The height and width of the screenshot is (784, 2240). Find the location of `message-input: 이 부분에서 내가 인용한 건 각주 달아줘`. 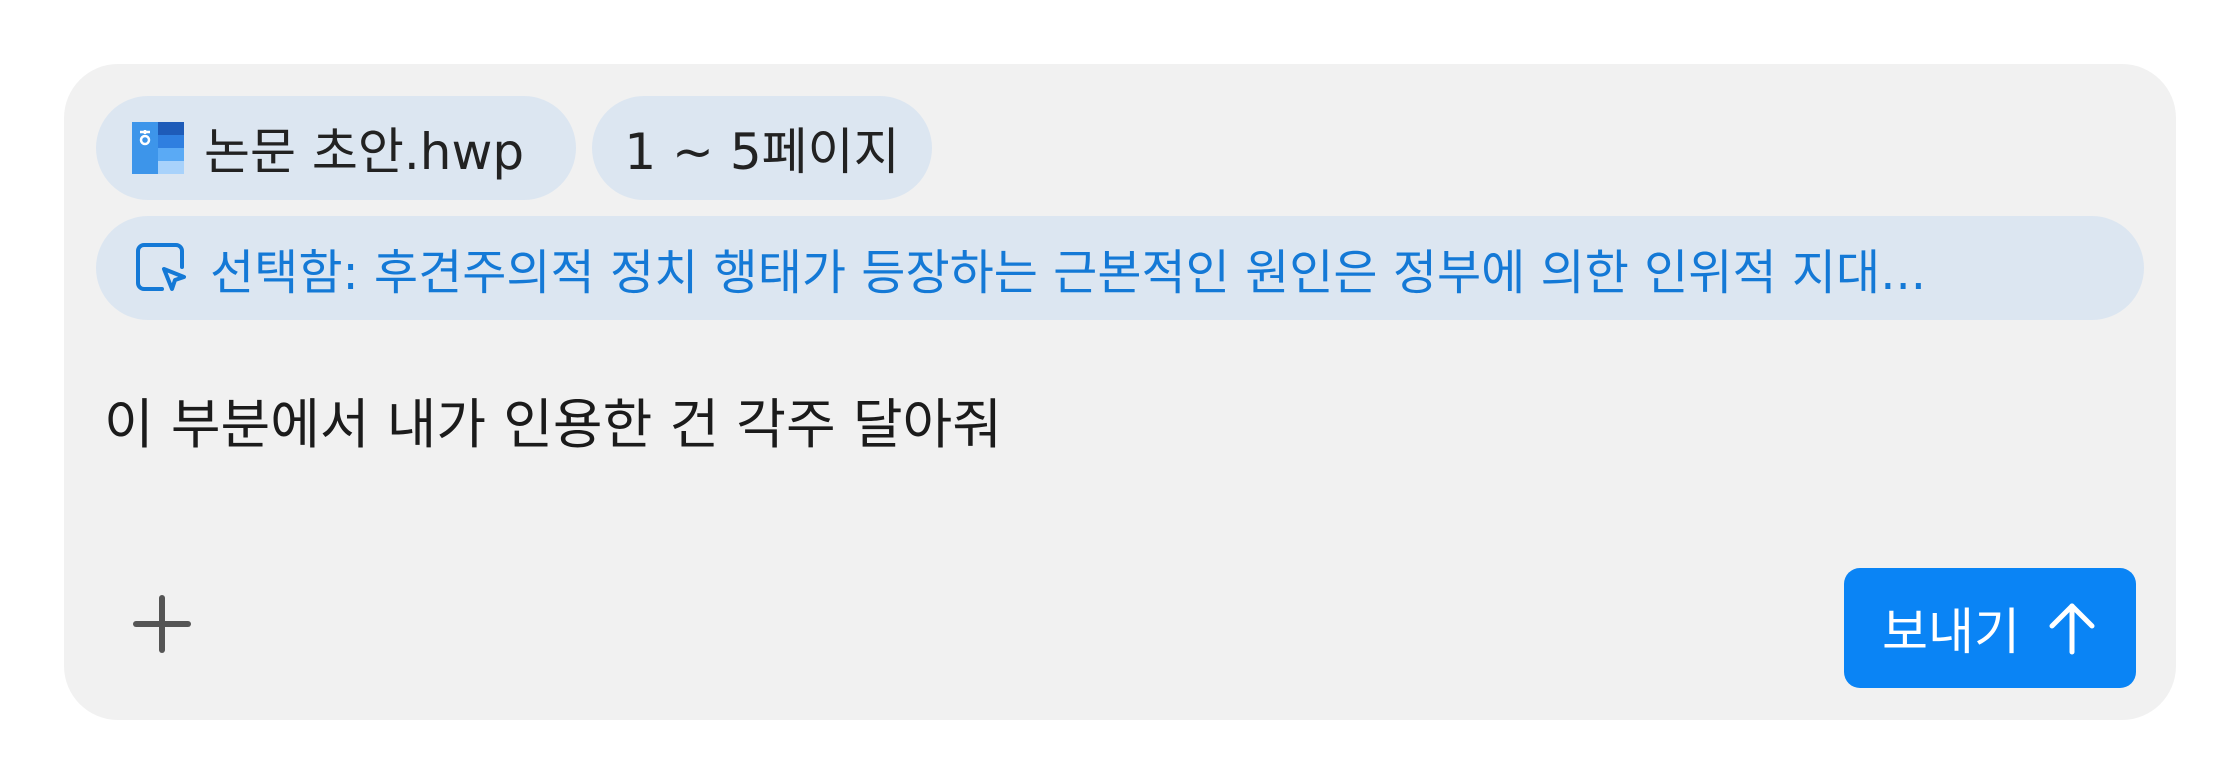

message-input: 이 부분에서 내가 인용한 건 각주 달아줘 is located at coordinates (553, 419).